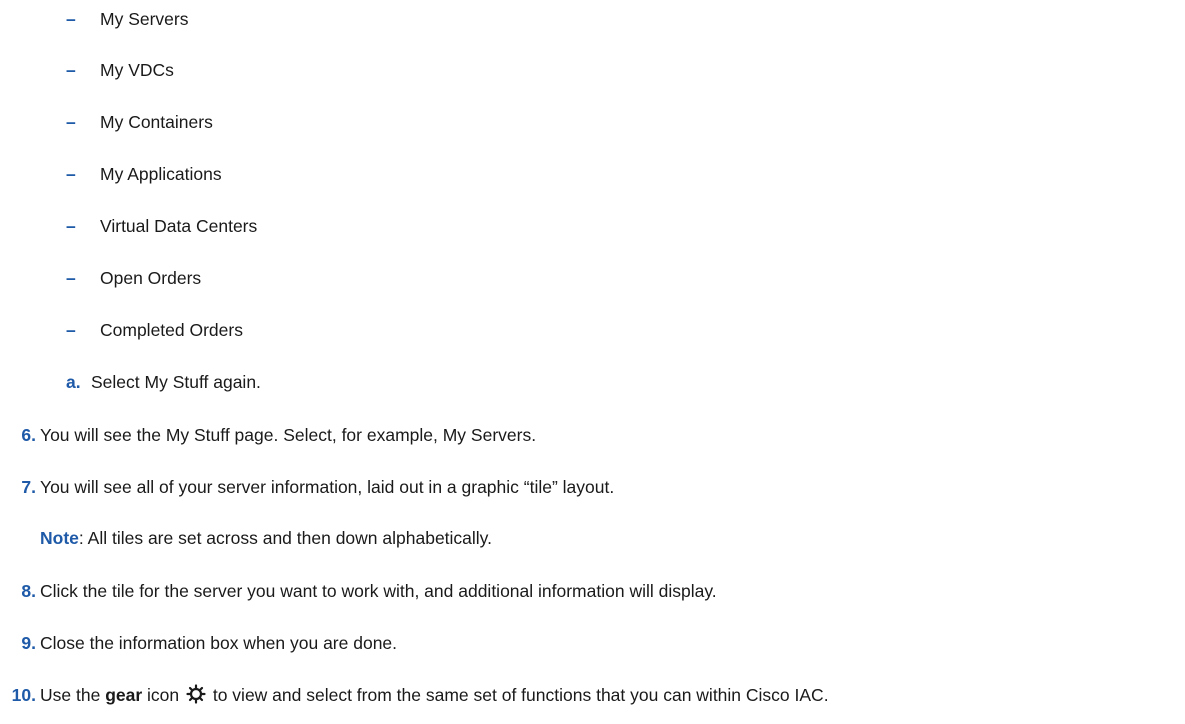 The image size is (1185, 724). Describe the element at coordinates (28, 643) in the screenshot. I see `step-number: 9.` at that location.